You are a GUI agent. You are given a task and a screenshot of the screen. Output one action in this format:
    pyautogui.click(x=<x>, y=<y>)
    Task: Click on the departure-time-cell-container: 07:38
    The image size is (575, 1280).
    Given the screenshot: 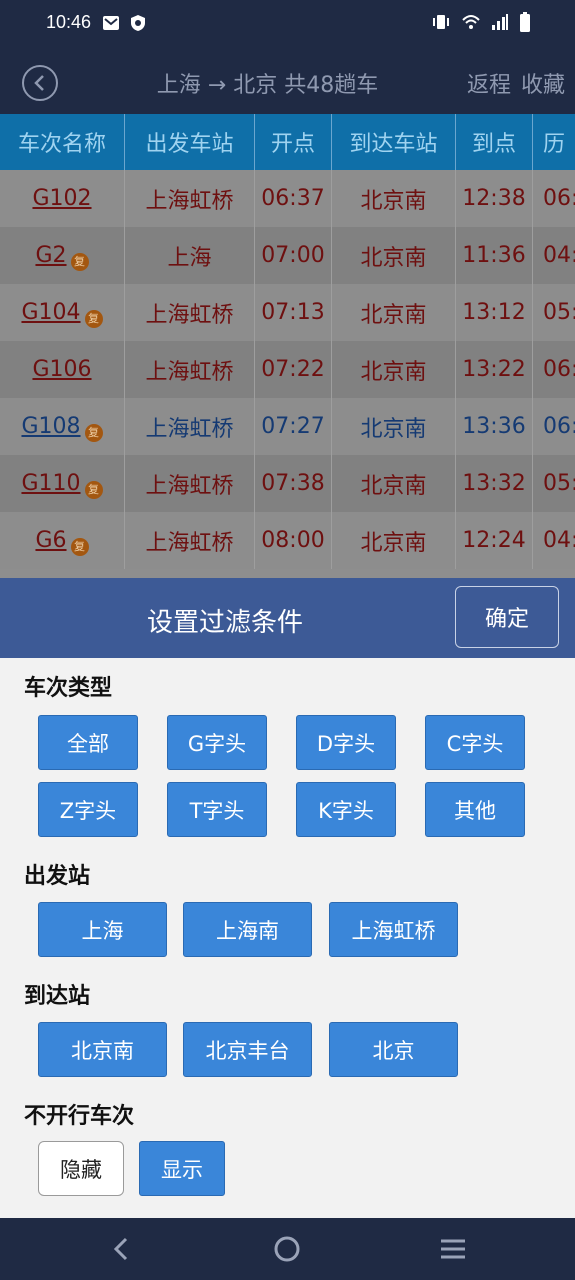 What is the action you would take?
    pyautogui.click(x=293, y=483)
    